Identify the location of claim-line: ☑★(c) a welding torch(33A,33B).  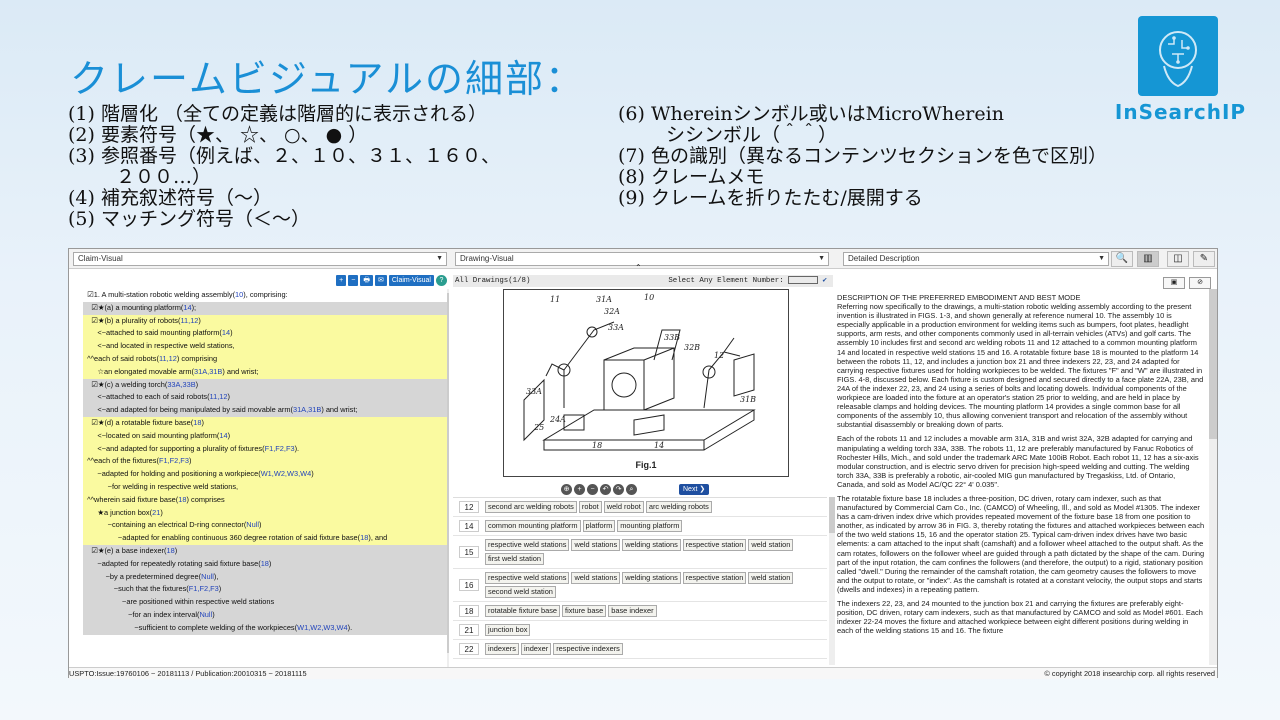
(265, 385).